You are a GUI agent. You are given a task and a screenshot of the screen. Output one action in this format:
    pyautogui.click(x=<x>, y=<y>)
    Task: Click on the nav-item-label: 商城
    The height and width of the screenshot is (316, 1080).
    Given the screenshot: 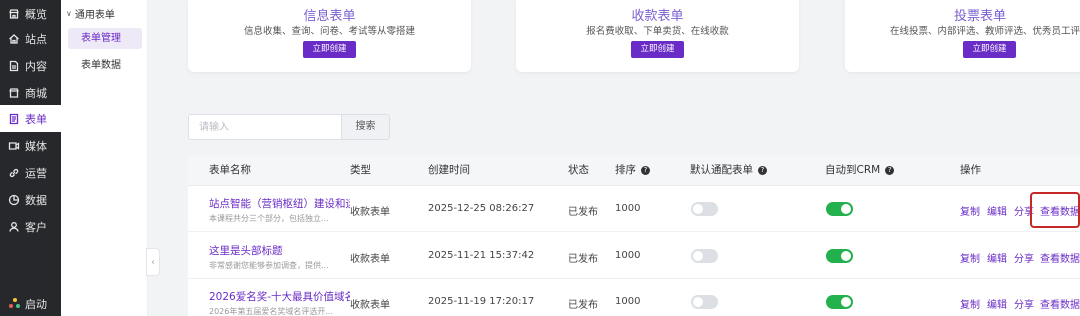 What is the action you would take?
    pyautogui.click(x=36, y=93)
    